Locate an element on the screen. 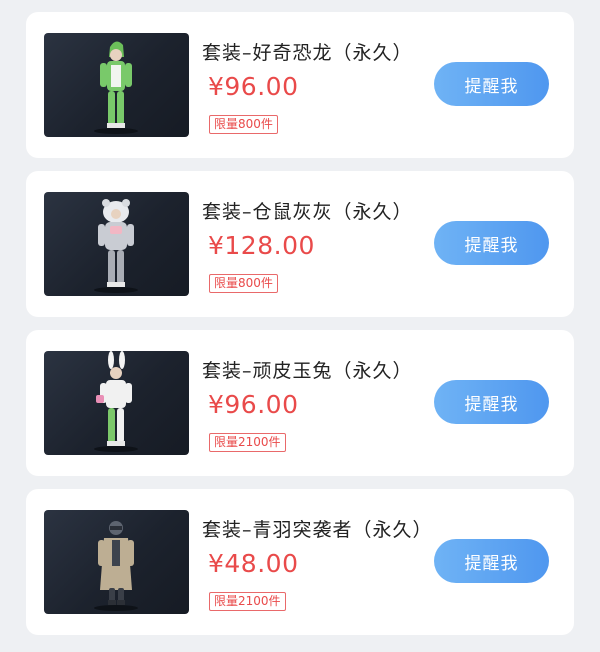 Image resolution: width=600 pixels, height=652 pixels. bunny-costume-icon is located at coordinates (116, 401).